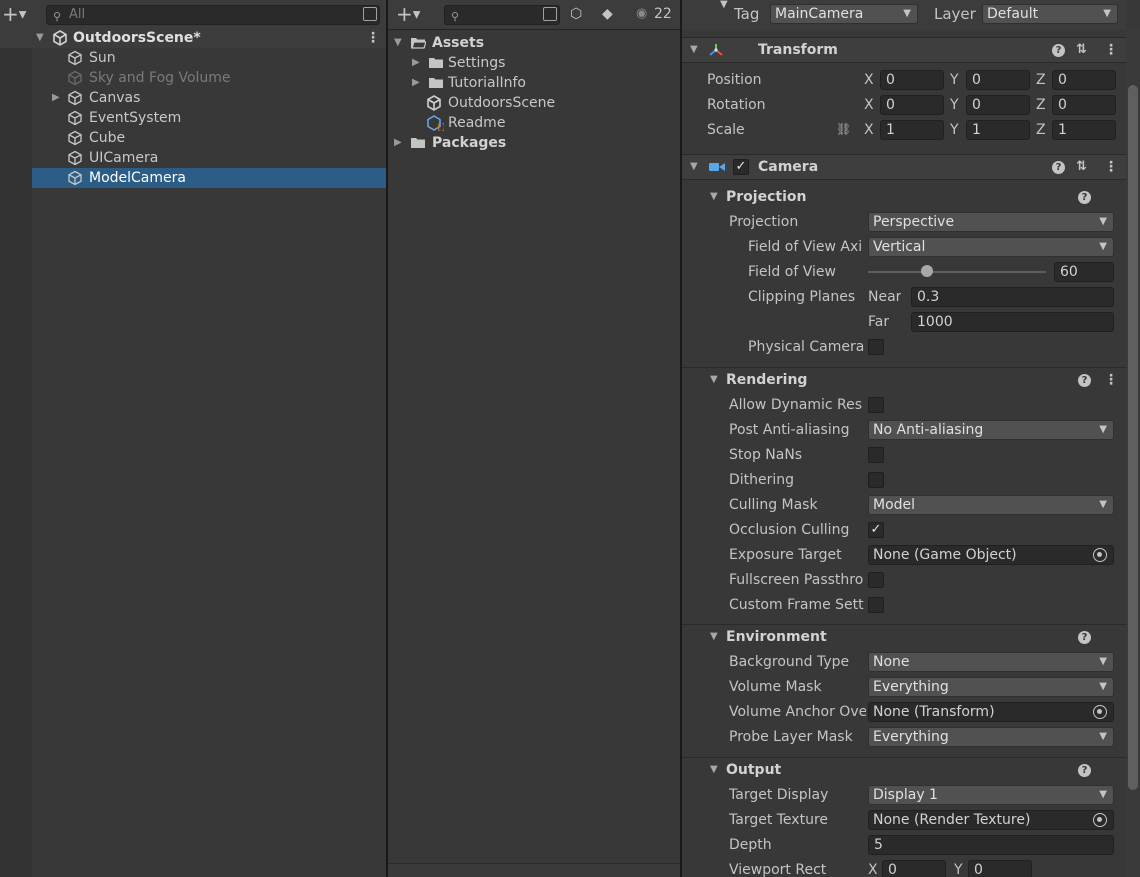 Image resolution: width=1140 pixels, height=877 pixels. I want to click on exposure-target-field: None (Game Object), so click(991, 555).